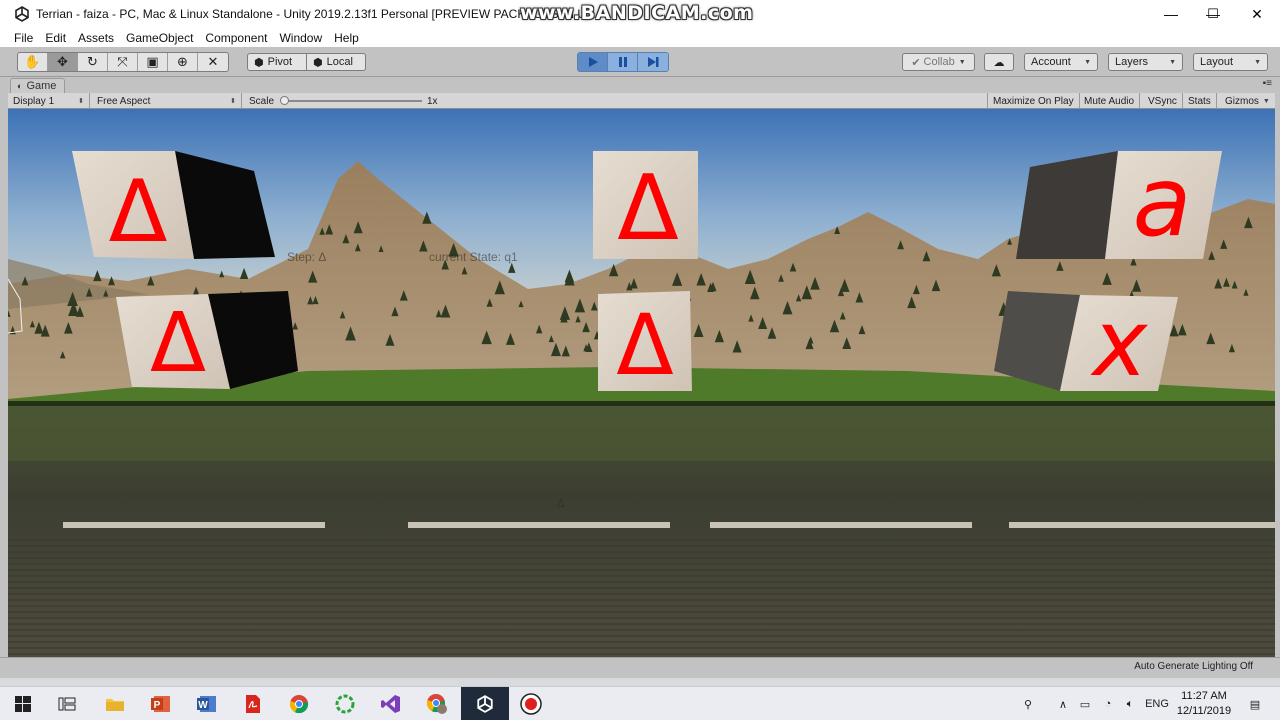  I want to click on tray-overflow-button: ∧, so click(1063, 703).